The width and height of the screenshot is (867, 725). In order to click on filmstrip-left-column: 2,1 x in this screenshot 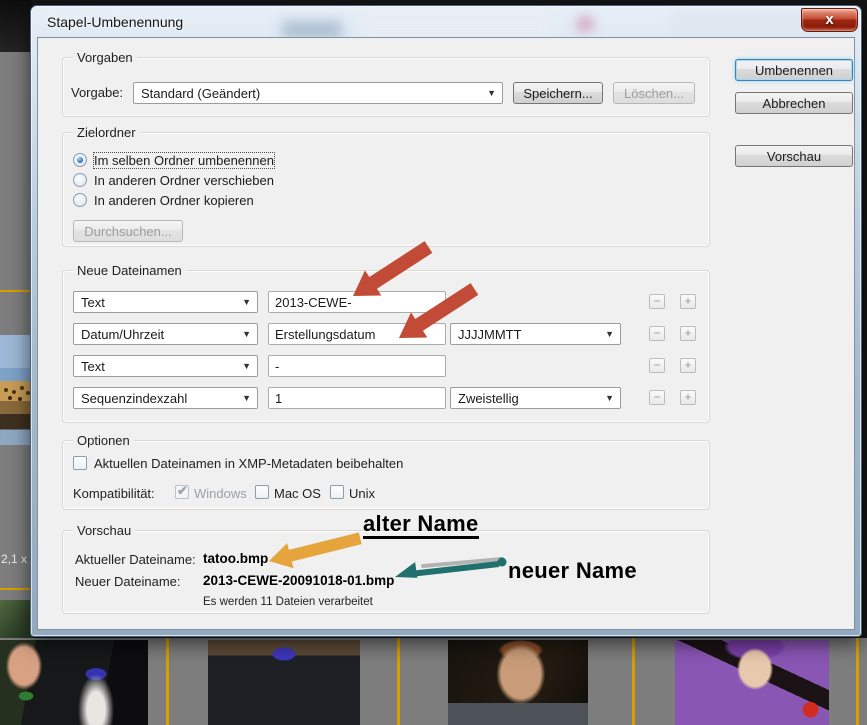, I will do `click(16, 362)`.